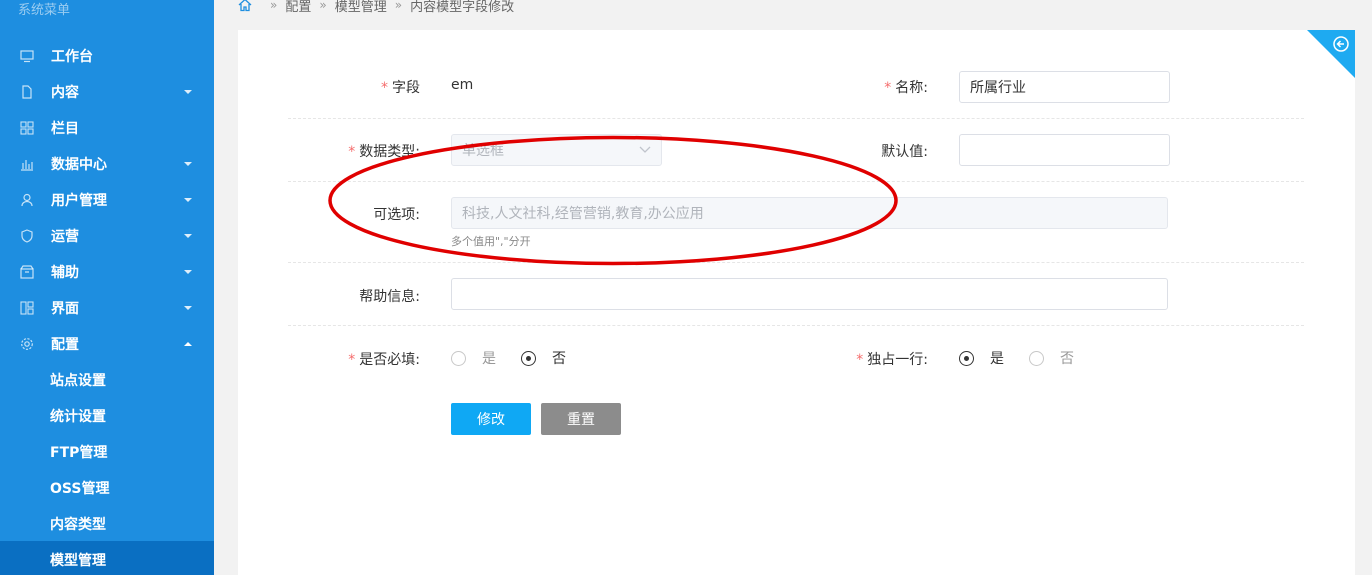  Describe the element at coordinates (1051, 358) in the screenshot. I see `fullrow-no-radio: 否` at that location.